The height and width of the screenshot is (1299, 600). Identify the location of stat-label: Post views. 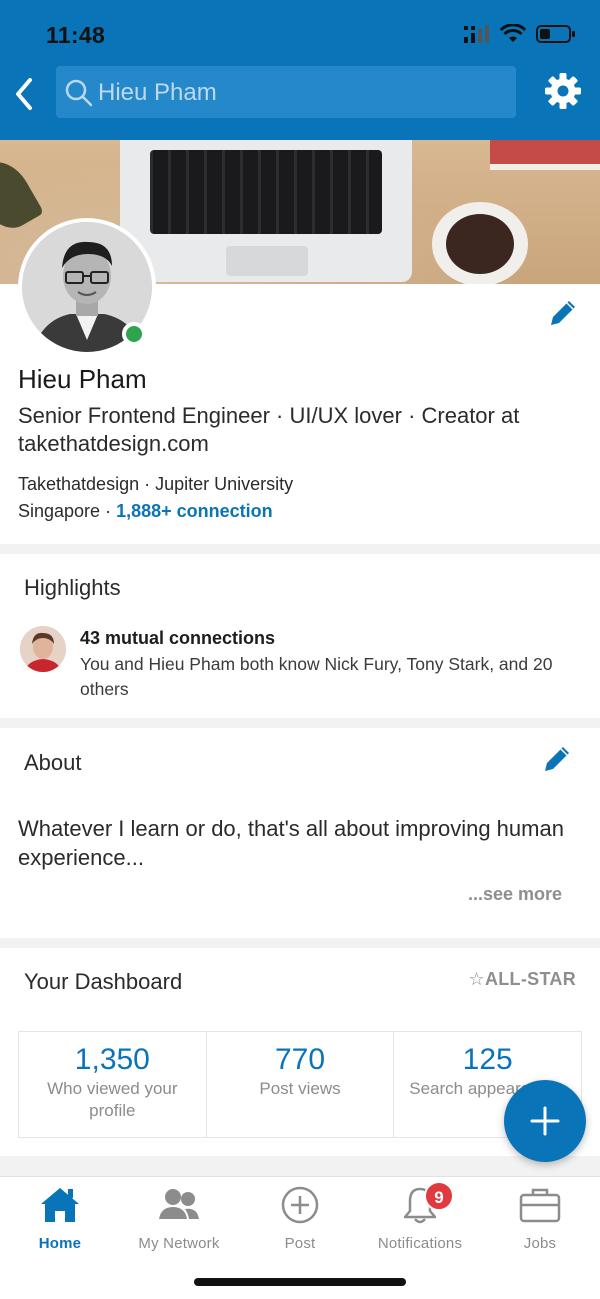
(300, 1088).